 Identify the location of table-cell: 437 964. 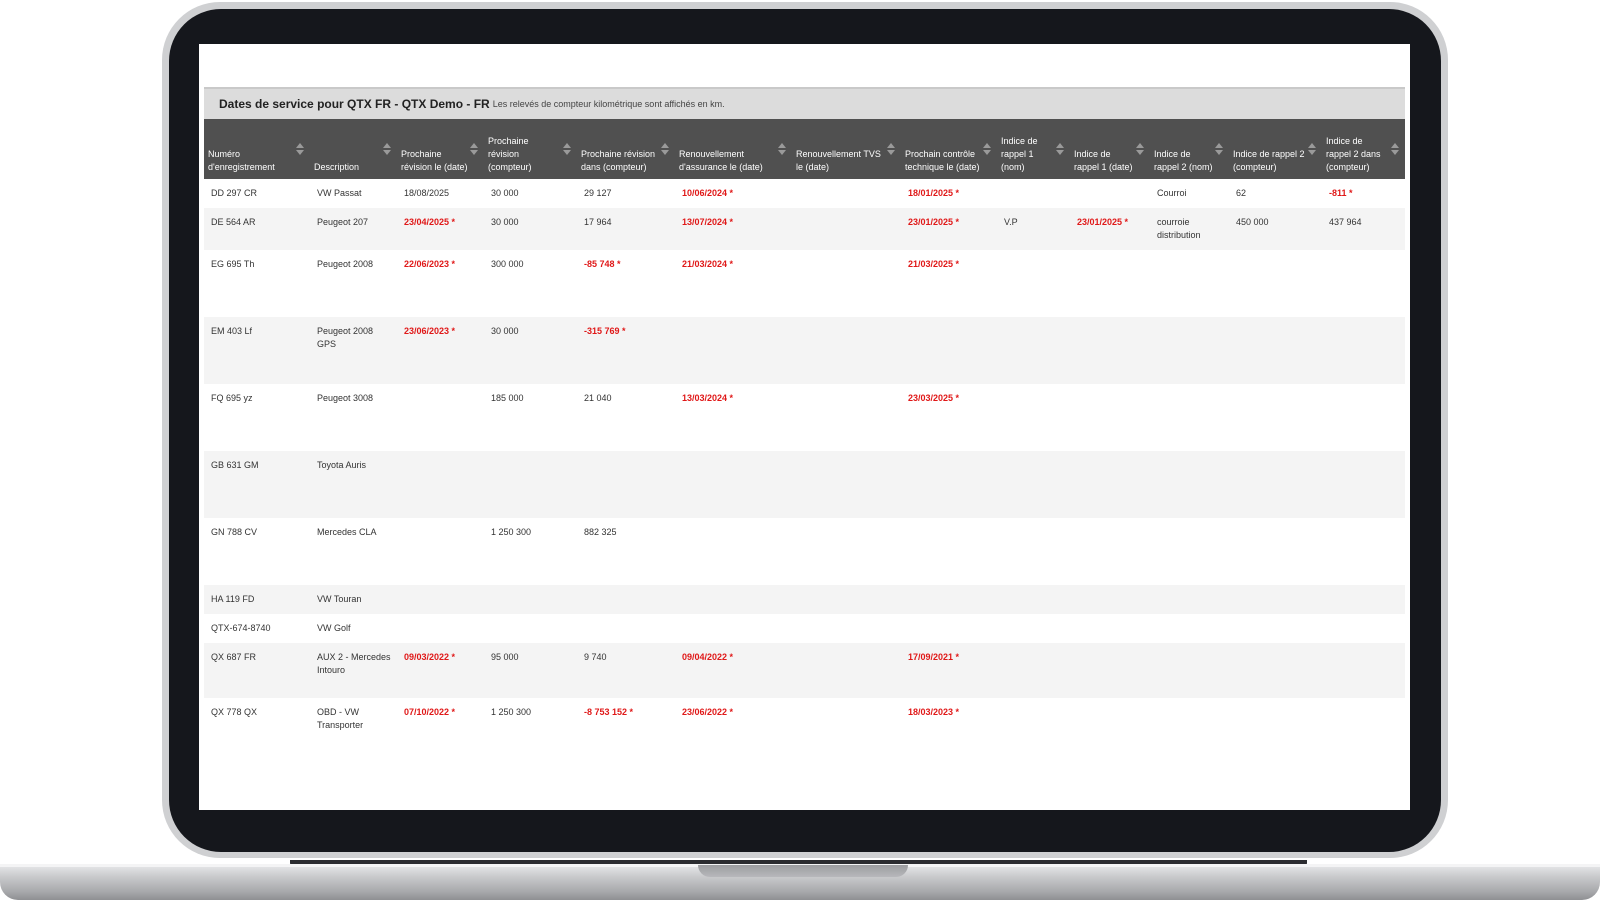
(1363, 229).